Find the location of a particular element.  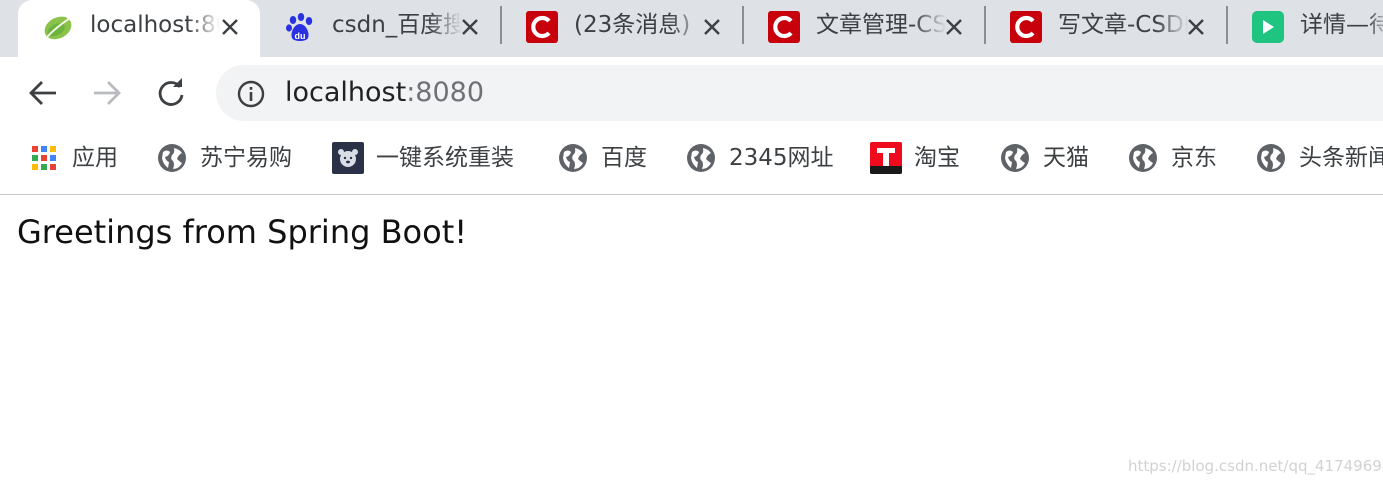

site-info-icon is located at coordinates (251, 94).